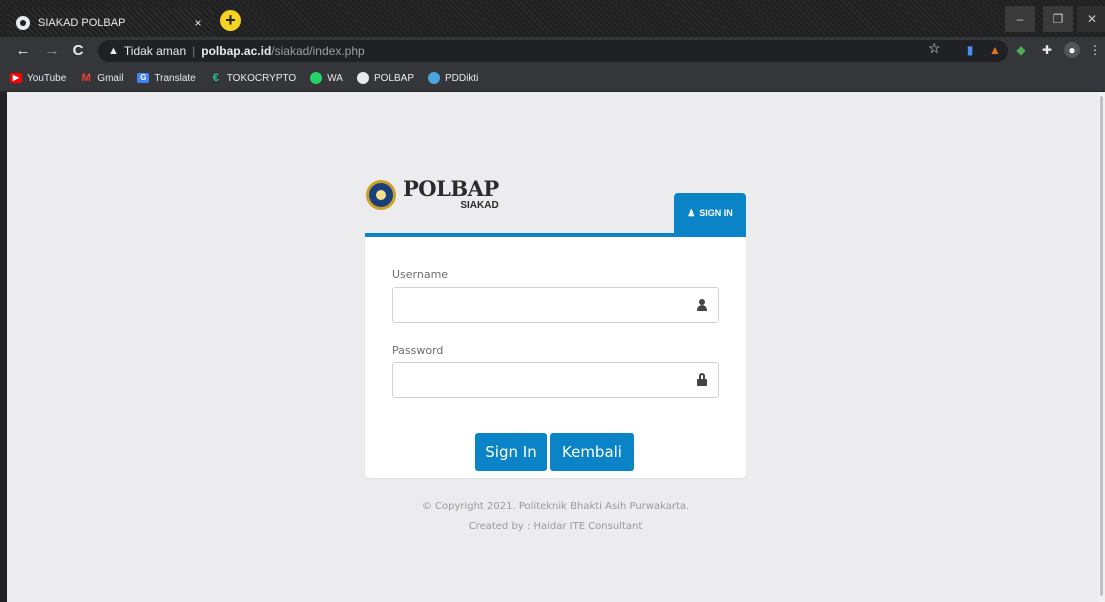 The image size is (1105, 602). I want to click on url-host: polbap.ac.id, so click(236, 51).